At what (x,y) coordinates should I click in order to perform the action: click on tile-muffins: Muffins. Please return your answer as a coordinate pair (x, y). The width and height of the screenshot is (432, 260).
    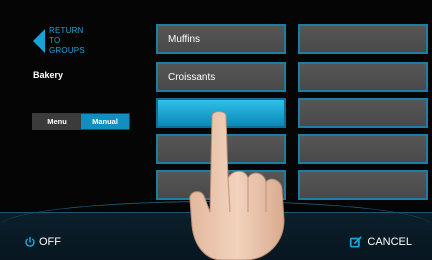
    Looking at the image, I should click on (221, 39).